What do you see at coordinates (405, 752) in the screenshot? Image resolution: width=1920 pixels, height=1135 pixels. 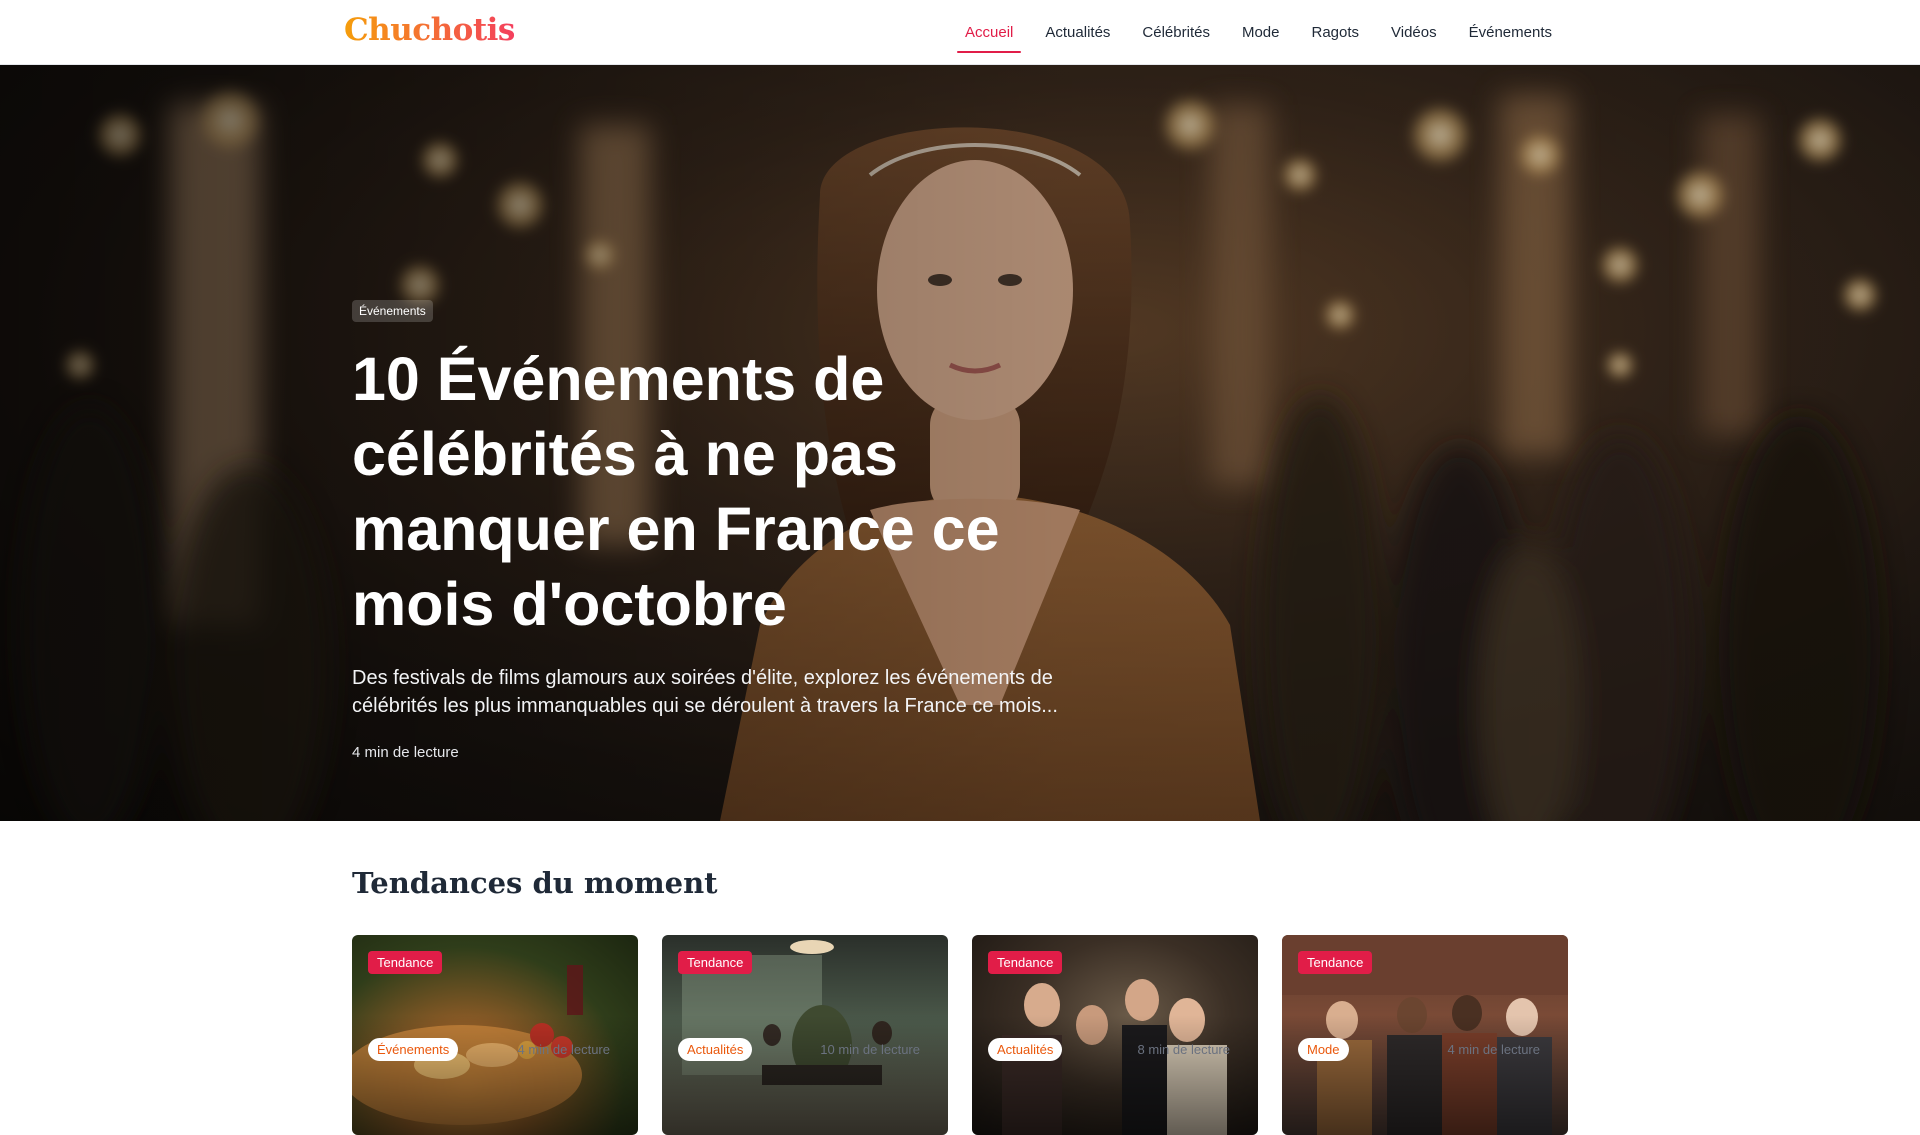 I see `hero-read-time: 4 min de lecture` at bounding box center [405, 752].